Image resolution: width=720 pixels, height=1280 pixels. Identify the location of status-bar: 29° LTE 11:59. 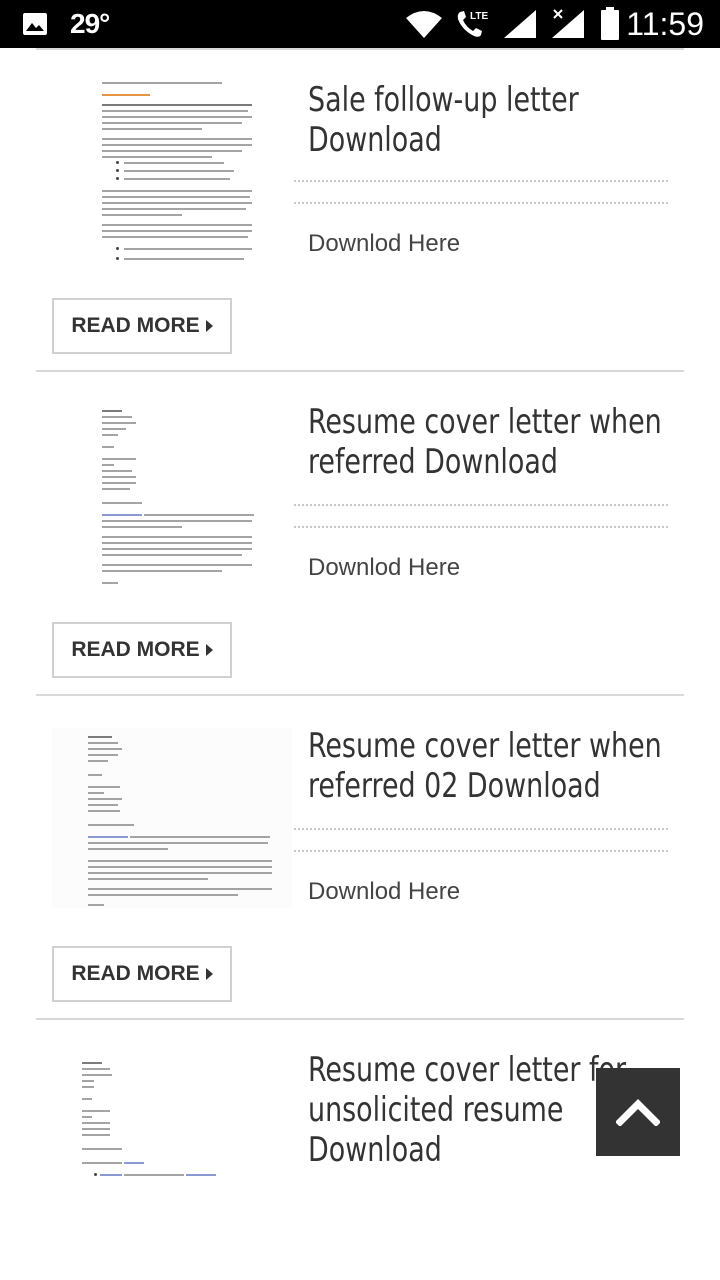
(360, 24).